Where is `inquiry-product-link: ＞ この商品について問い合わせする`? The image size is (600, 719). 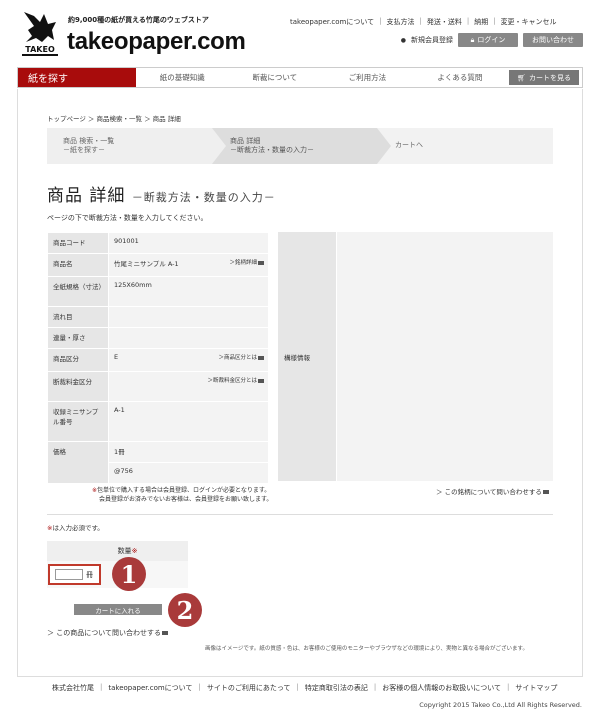
inquiry-product-link: ＞ この商品について問い合わせする is located at coordinates (108, 633).